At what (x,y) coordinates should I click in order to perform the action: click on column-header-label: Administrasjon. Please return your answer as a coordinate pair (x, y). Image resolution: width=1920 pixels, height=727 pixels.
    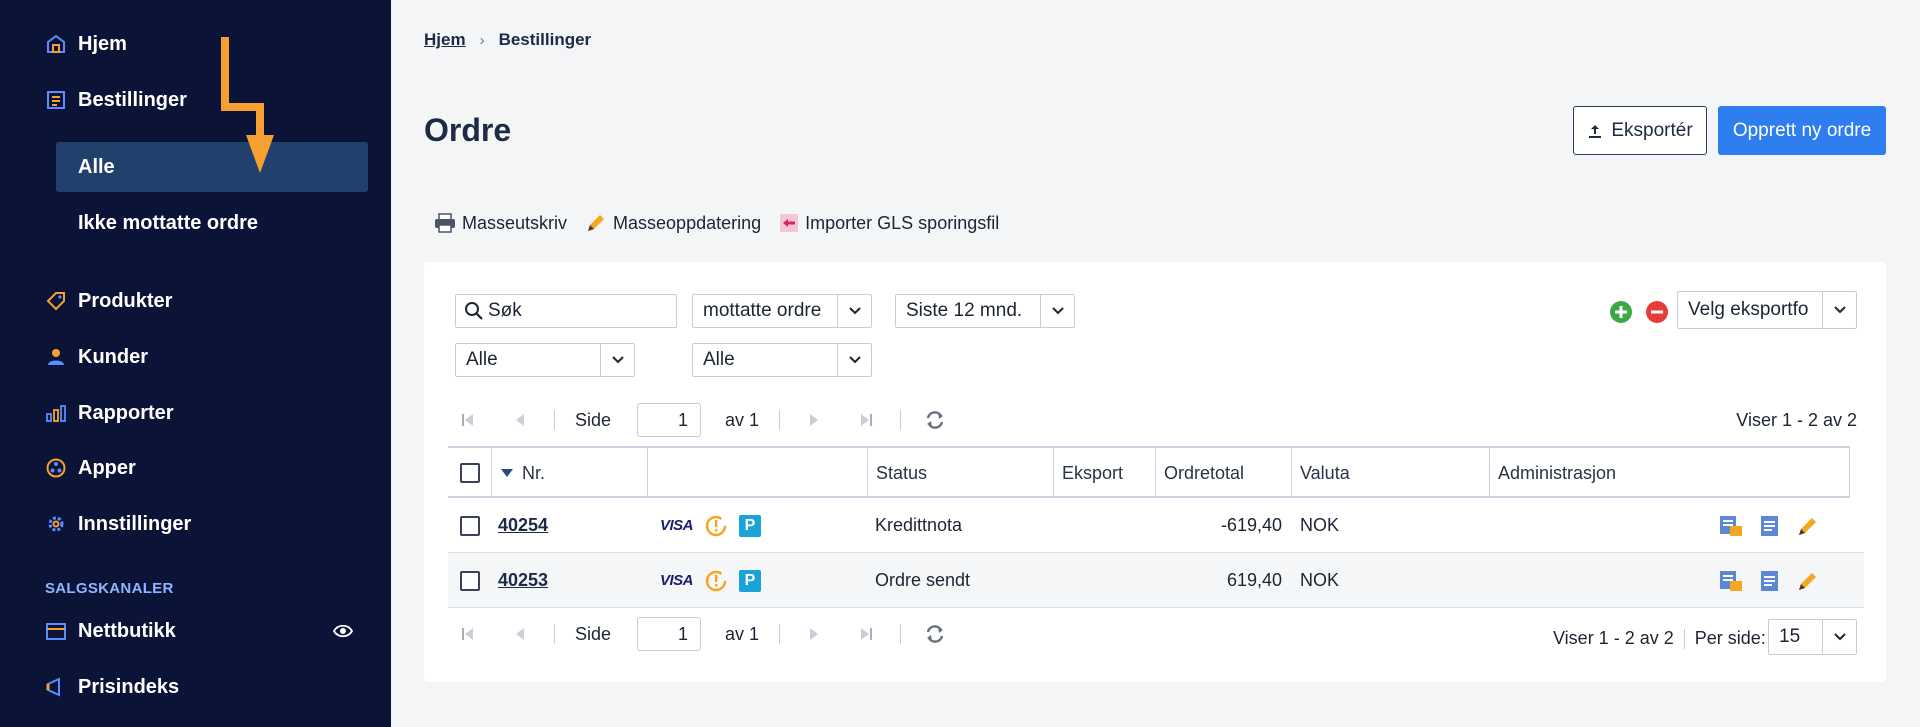
    Looking at the image, I should click on (1557, 472).